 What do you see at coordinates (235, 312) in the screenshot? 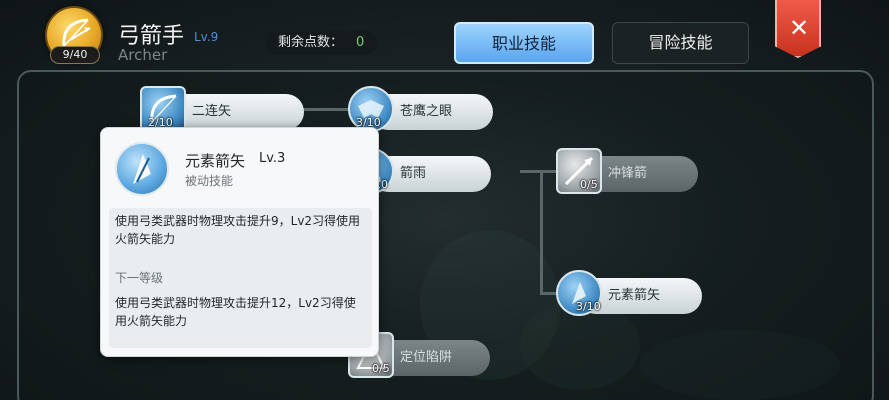
I see `tooltip-next-level-description: 使用弓类武器时物理攻击提升12，Lv2习得使用火箭矢能力` at bounding box center [235, 312].